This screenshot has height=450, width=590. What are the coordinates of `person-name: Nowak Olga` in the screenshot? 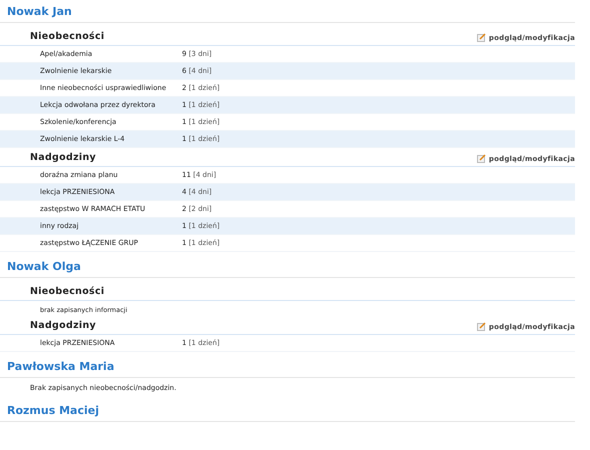 It's located at (287, 266).